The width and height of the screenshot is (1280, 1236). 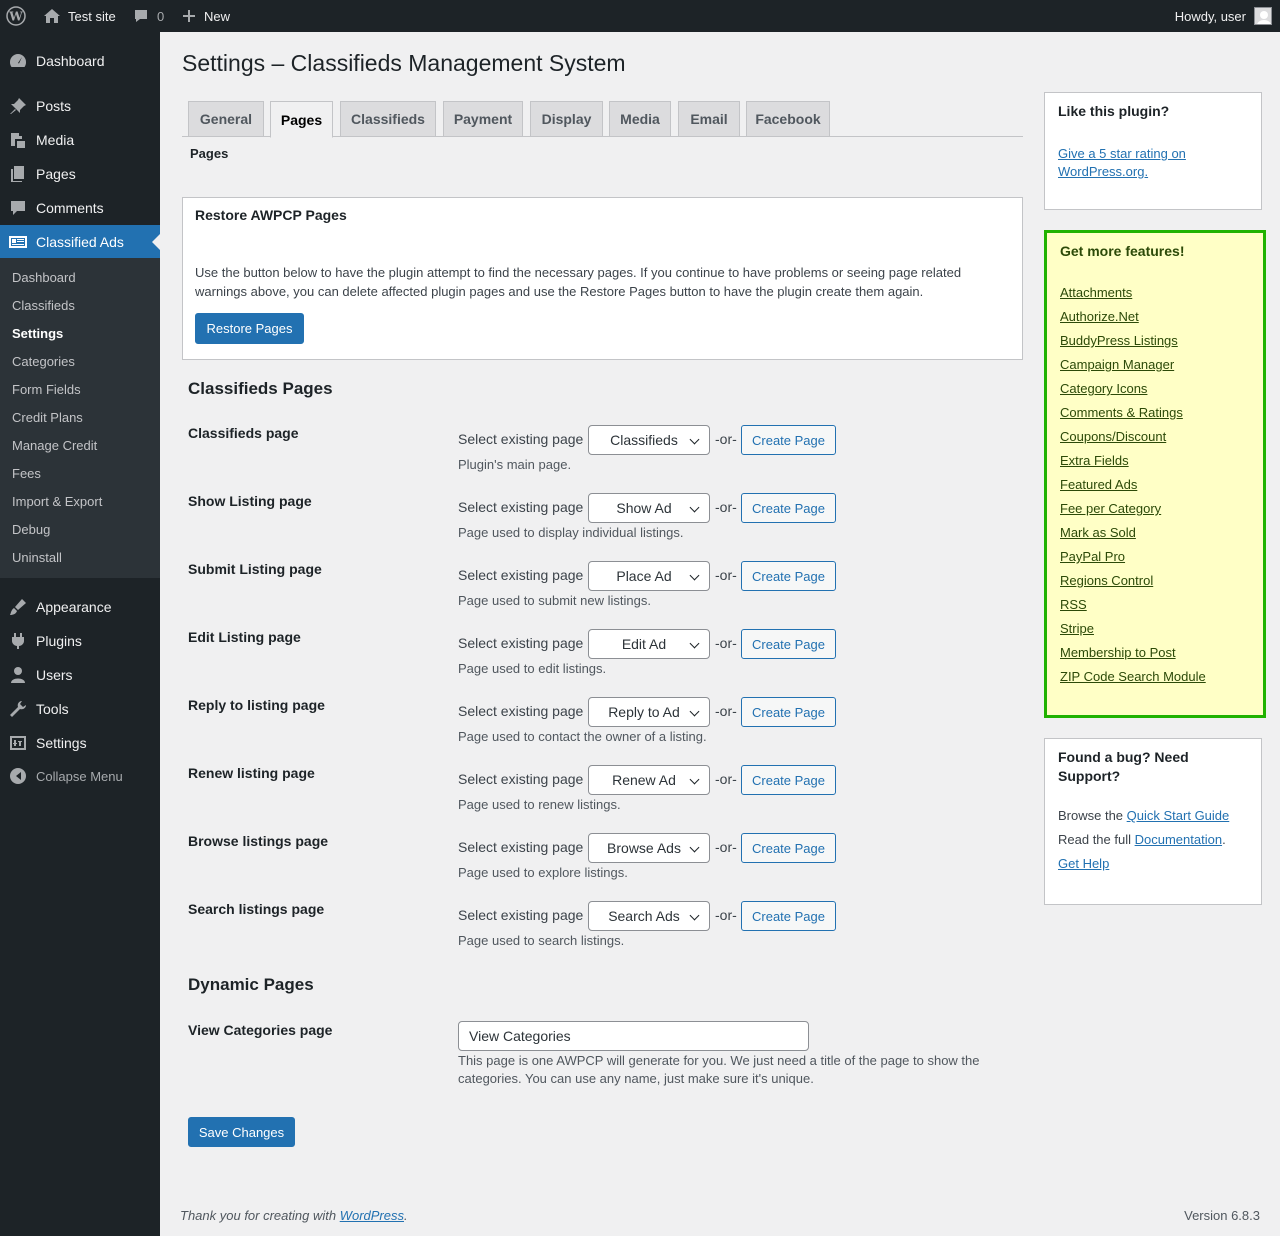 What do you see at coordinates (1178, 815) in the screenshot?
I see `quick-start-guide-link: Quick Start Guide` at bounding box center [1178, 815].